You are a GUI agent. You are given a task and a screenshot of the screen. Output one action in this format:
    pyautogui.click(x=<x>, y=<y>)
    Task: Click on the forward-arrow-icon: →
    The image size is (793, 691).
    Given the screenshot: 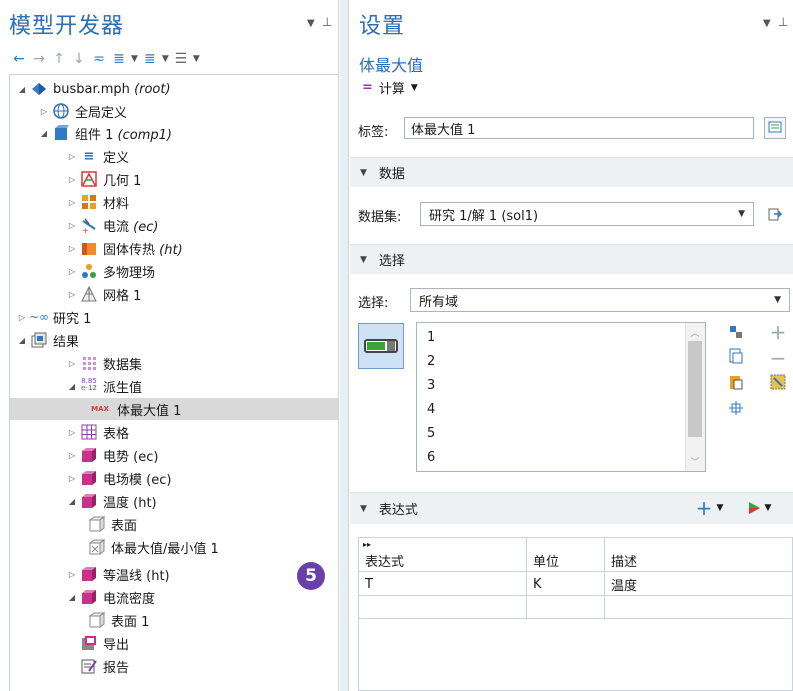 What is the action you would take?
    pyautogui.click(x=39, y=59)
    